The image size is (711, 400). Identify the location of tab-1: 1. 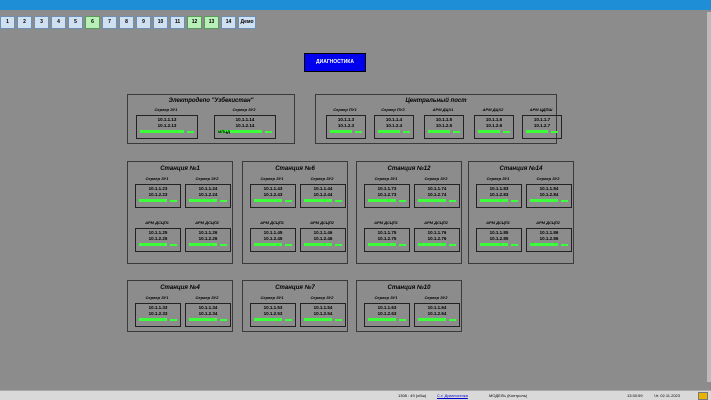
(7, 22).